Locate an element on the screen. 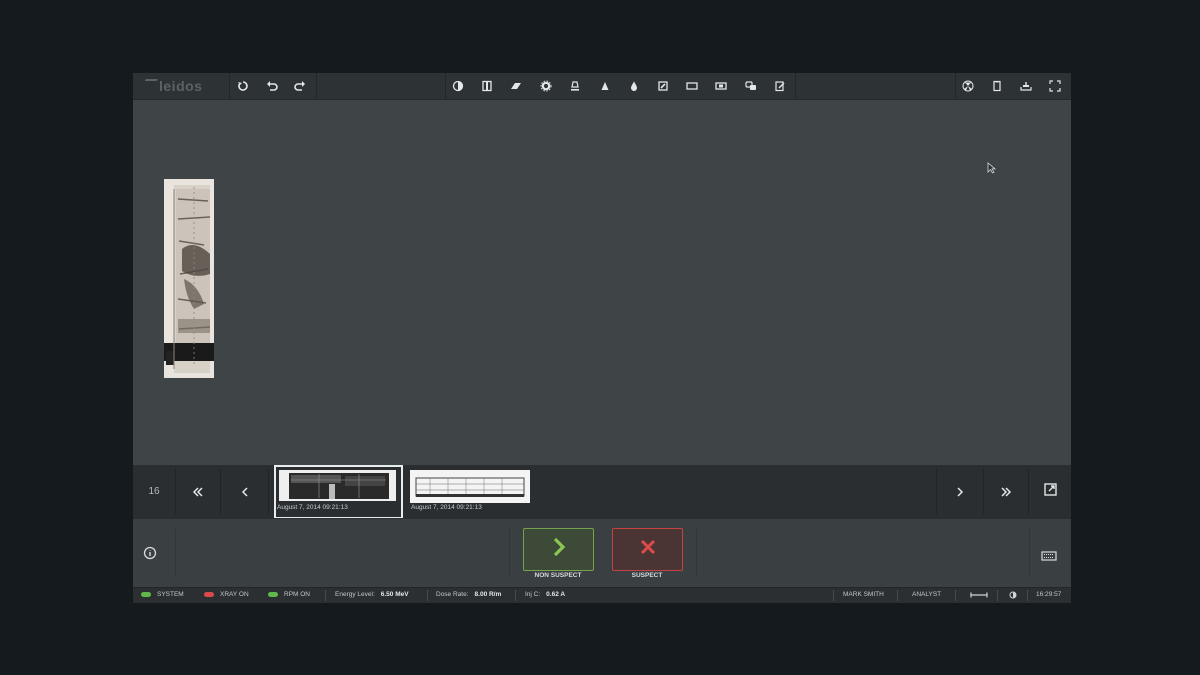  system-status-label: SYSTEM is located at coordinates (170, 594).